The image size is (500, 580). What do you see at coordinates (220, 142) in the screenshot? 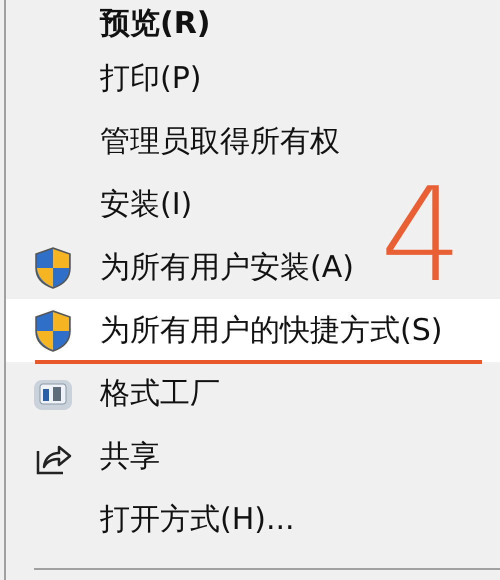
I see `menu-item-label: 管理员取得所有权` at bounding box center [220, 142].